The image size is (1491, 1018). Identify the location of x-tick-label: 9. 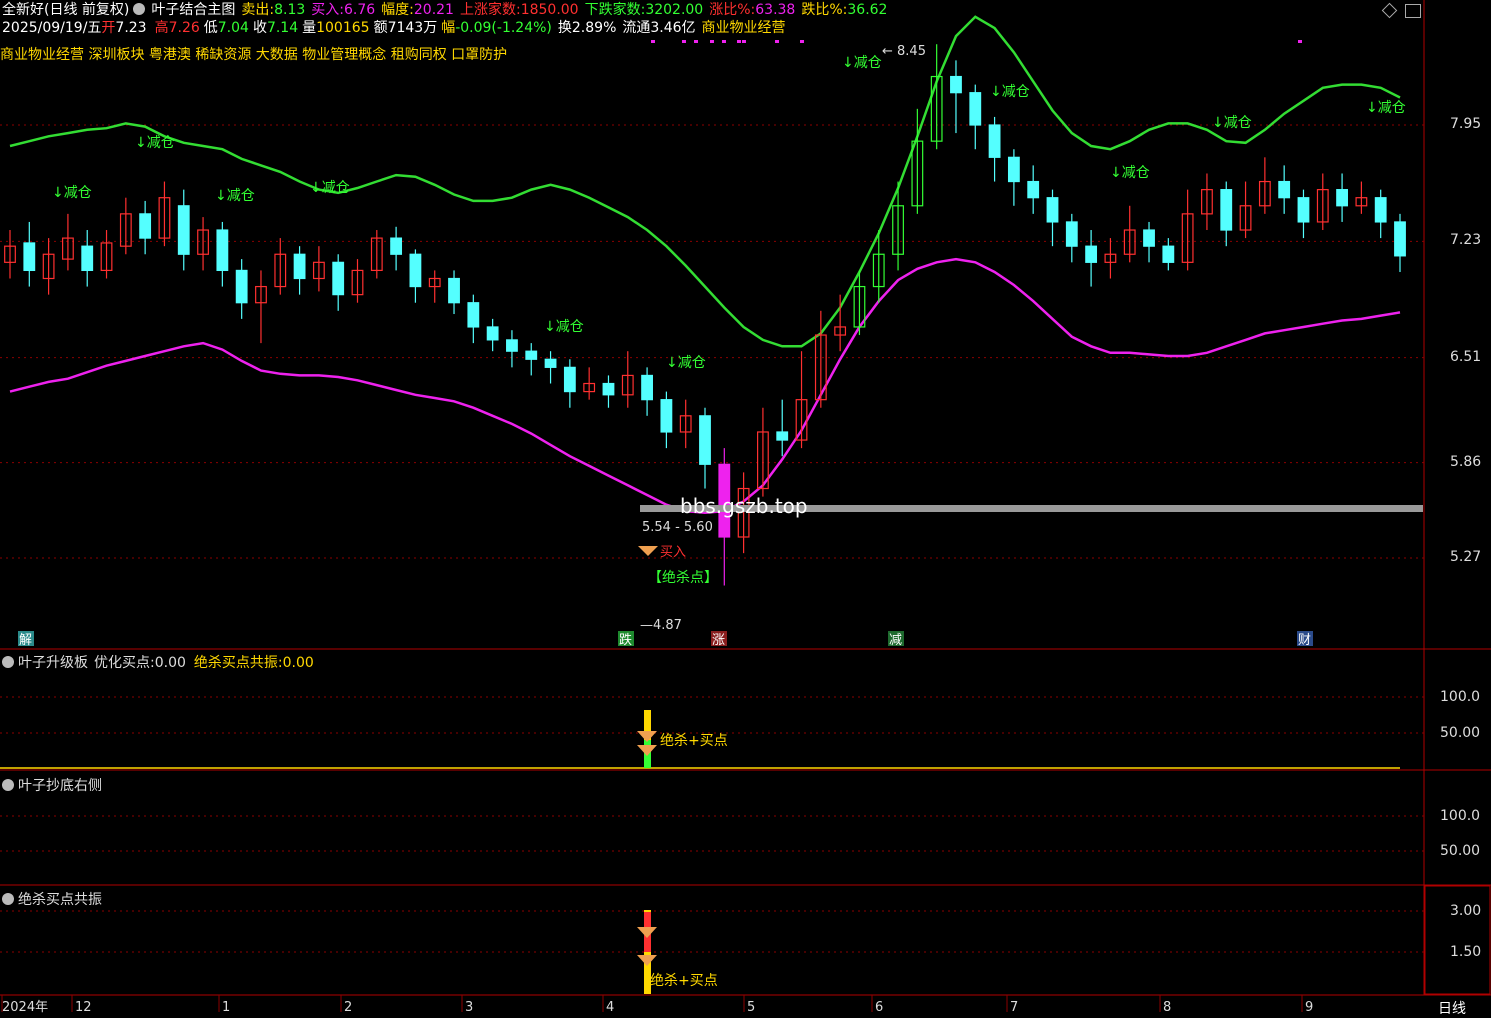
(1309, 1007).